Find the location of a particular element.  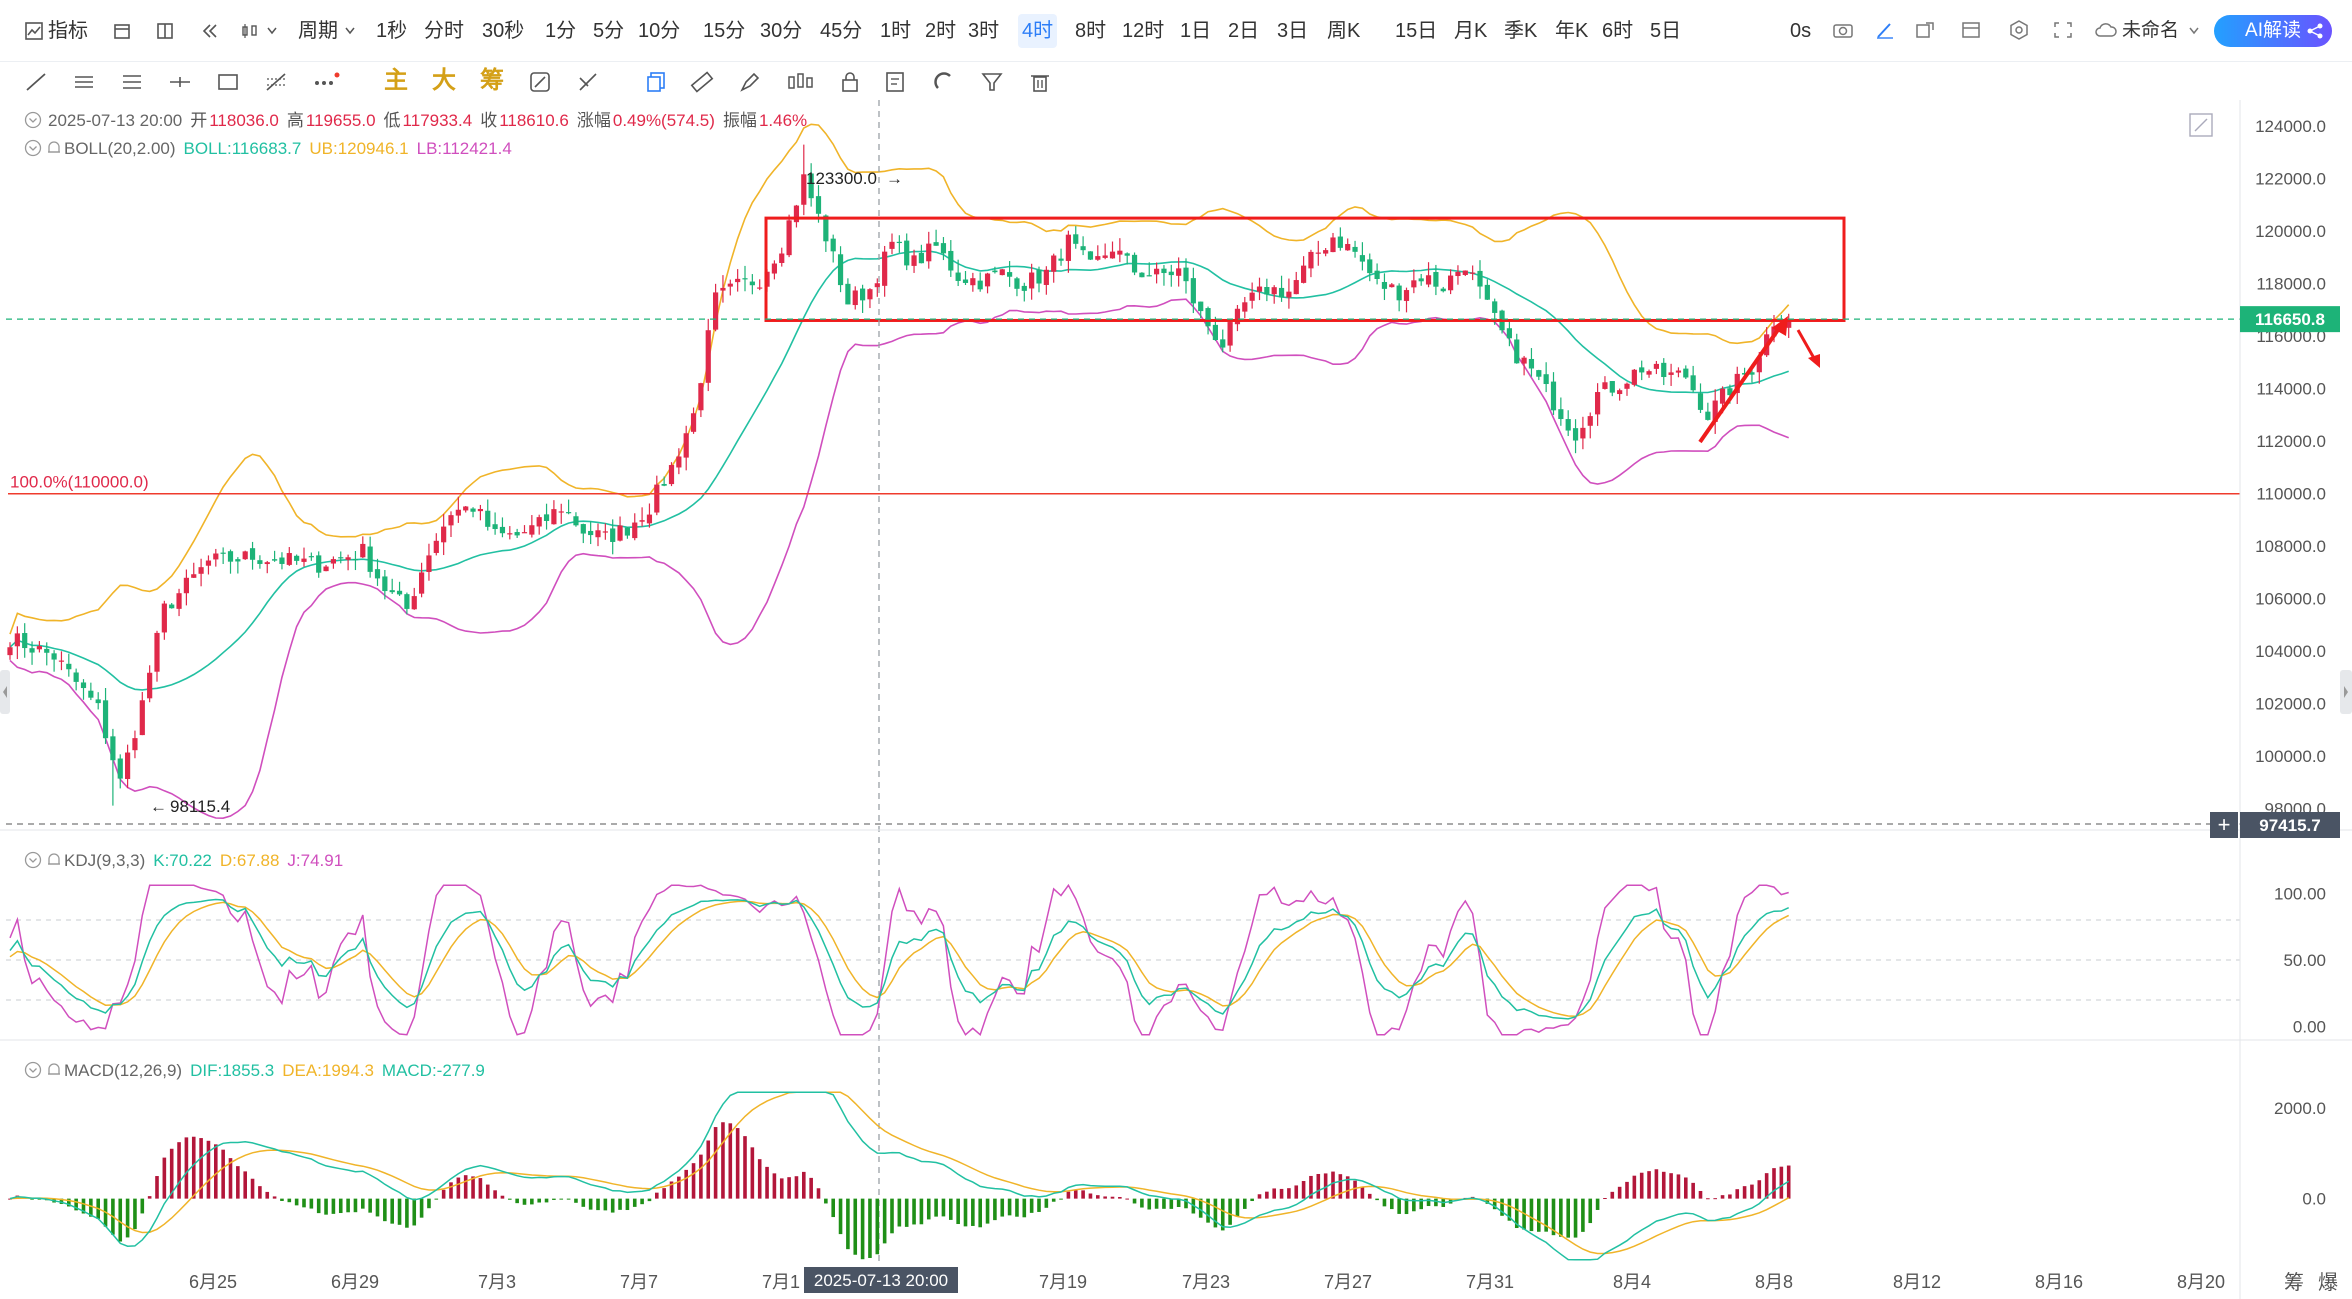

candles-icon is located at coordinates (800, 82).